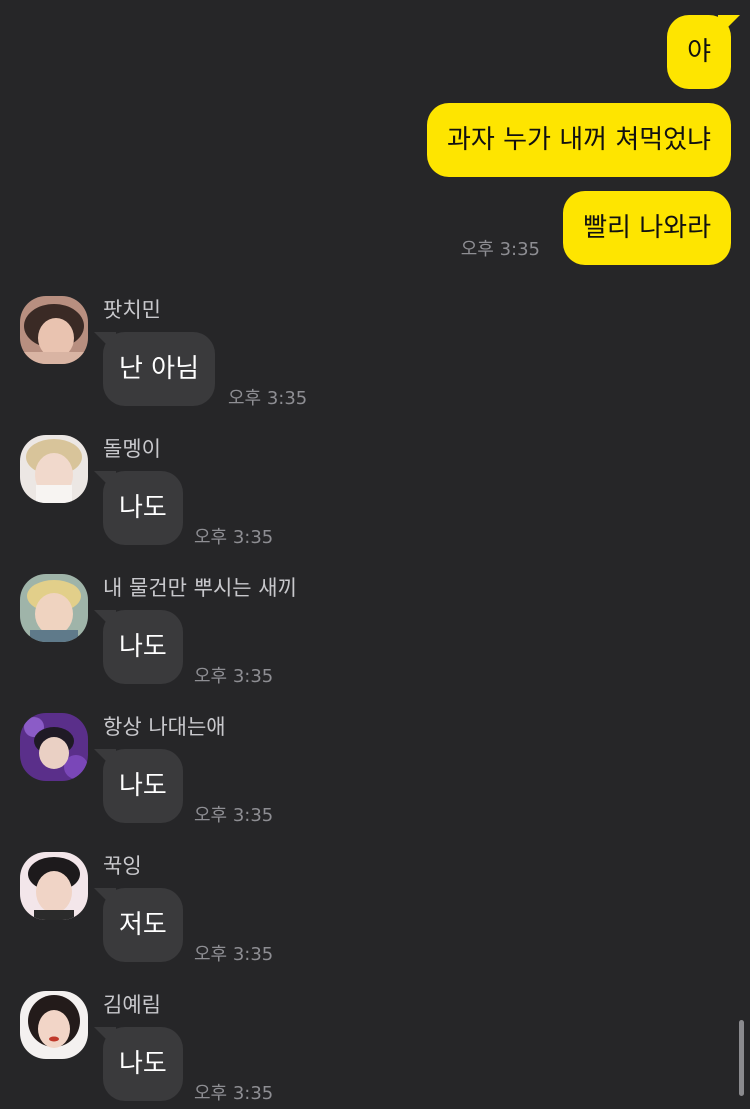 The image size is (750, 1109). I want to click on outgoing-message: 야, so click(699, 52).